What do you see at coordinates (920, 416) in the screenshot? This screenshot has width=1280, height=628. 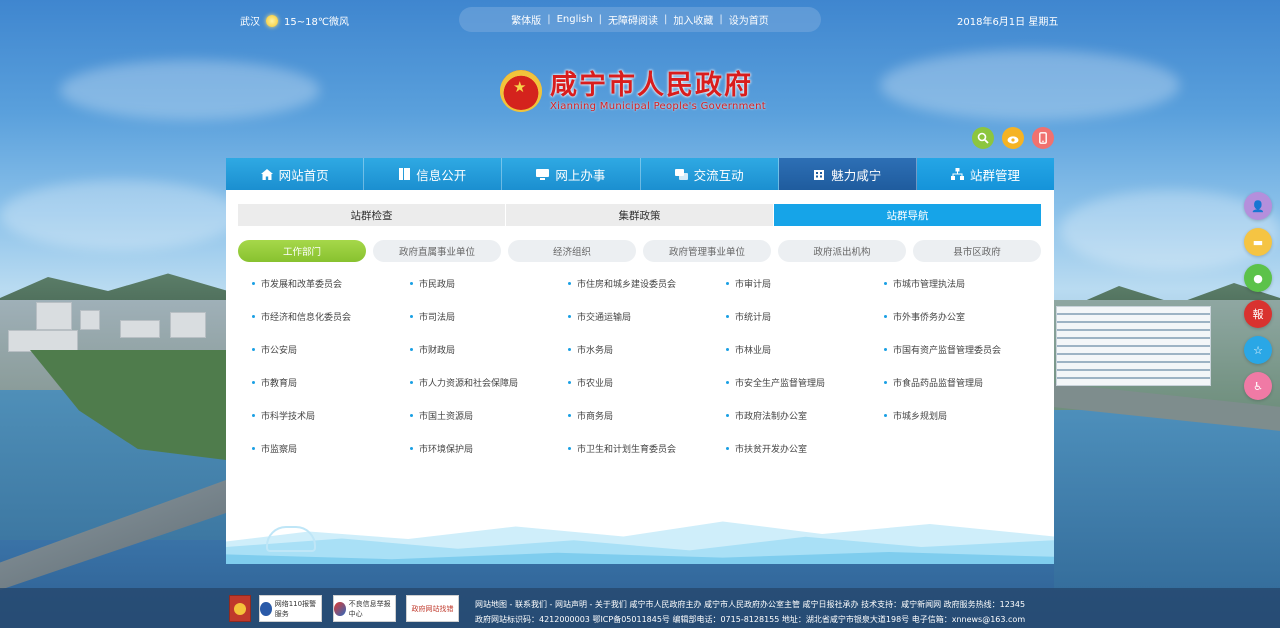 I see `department-link-label: 市城乡规划局` at bounding box center [920, 416].